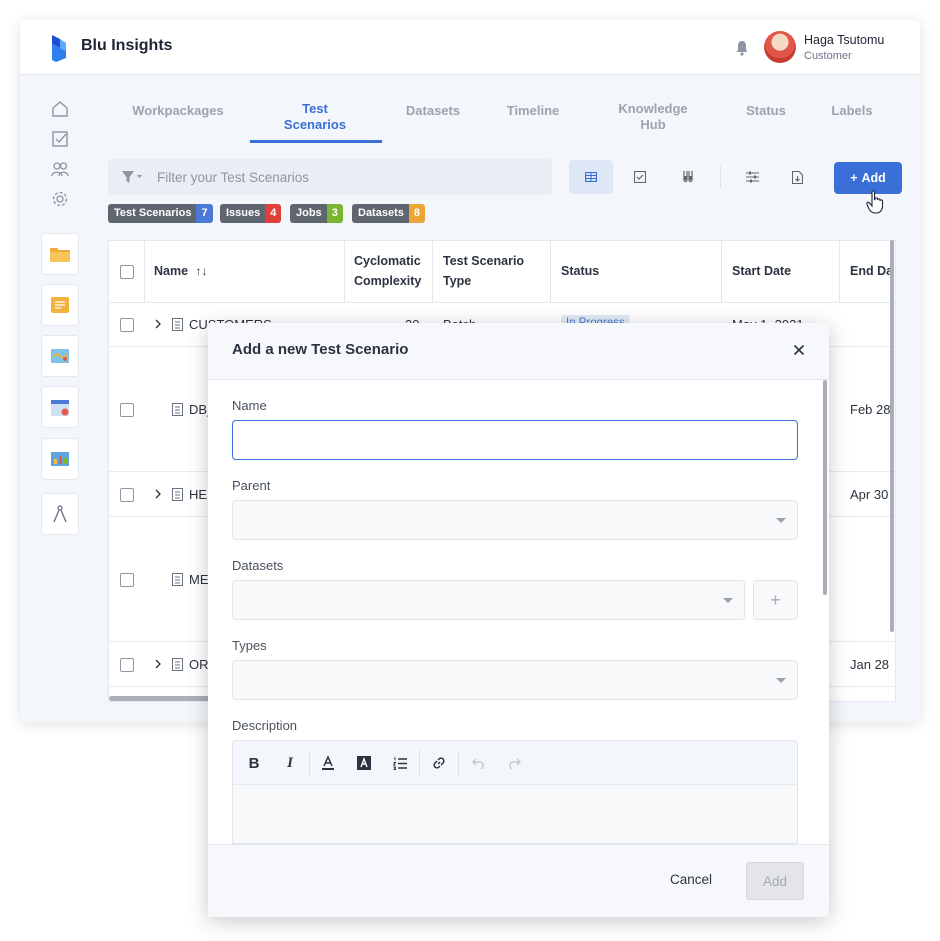 The image size is (940, 941). Describe the element at coordinates (249, 645) in the screenshot. I see `types-label: Types` at that location.